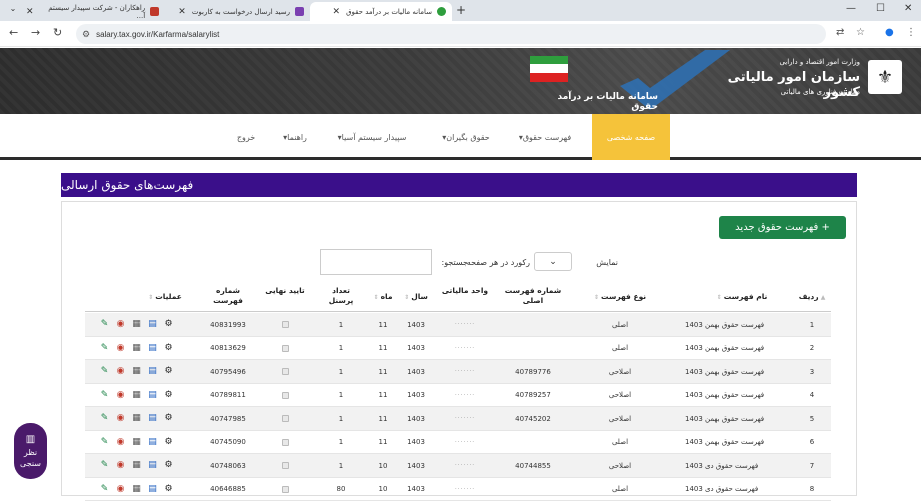 This screenshot has height=501, width=921. Describe the element at coordinates (372, 137) in the screenshot. I see `nav-company: سپیدار سیستم آسیا▾` at that location.